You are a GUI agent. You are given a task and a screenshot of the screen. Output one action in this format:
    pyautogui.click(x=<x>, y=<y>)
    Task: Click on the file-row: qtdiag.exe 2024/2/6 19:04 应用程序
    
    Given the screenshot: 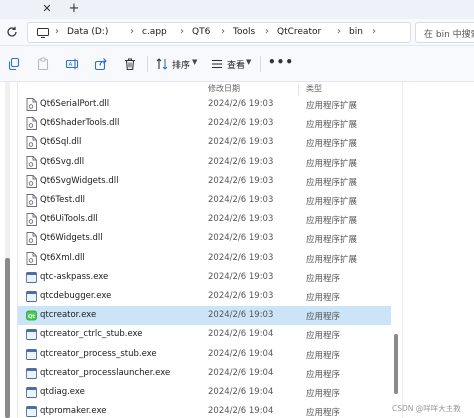 What is the action you would take?
    pyautogui.click(x=204, y=392)
    